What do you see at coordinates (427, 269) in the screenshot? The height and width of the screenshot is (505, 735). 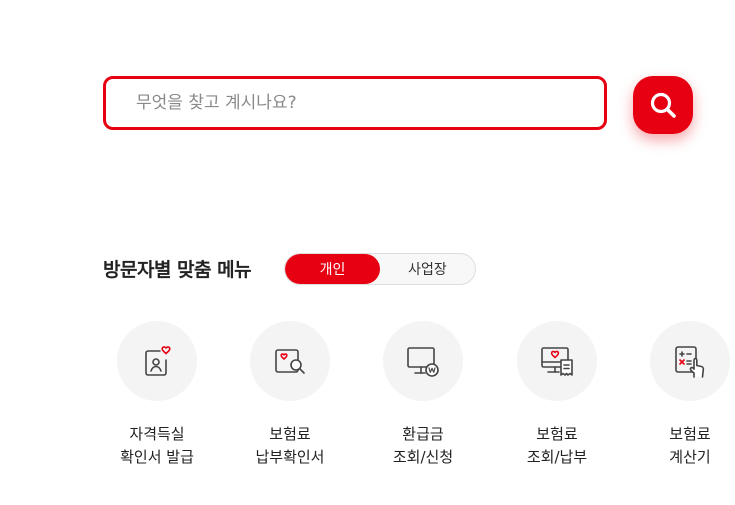 I see `tab-business: 사업장` at bounding box center [427, 269].